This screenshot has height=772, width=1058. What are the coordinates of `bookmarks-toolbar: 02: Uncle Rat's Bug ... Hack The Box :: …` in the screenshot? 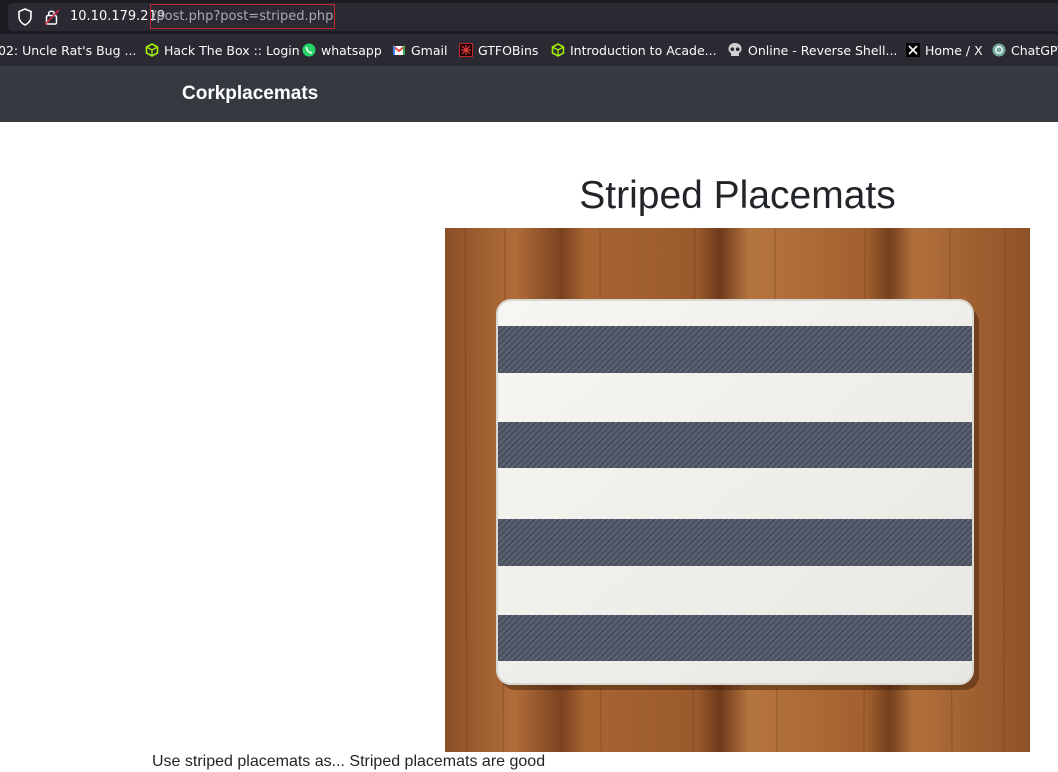 It's located at (529, 50).